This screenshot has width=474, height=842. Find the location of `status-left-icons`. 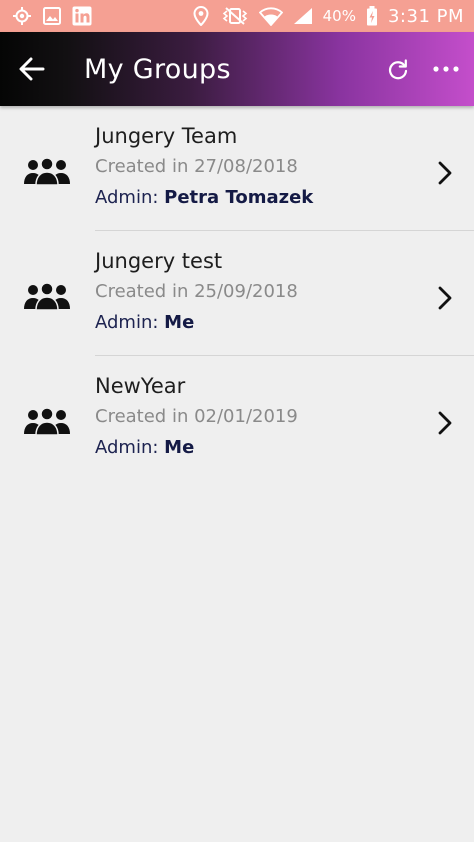

status-left-icons is located at coordinates (52, 16).